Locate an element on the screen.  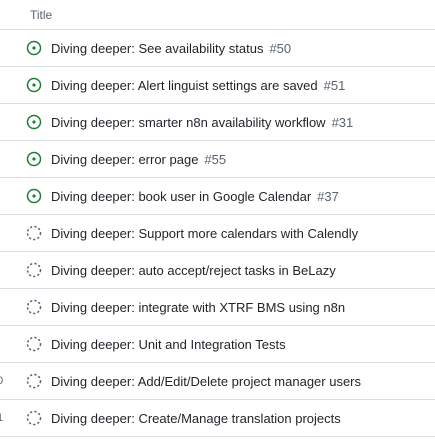
issue-number: #51 is located at coordinates (334, 85).